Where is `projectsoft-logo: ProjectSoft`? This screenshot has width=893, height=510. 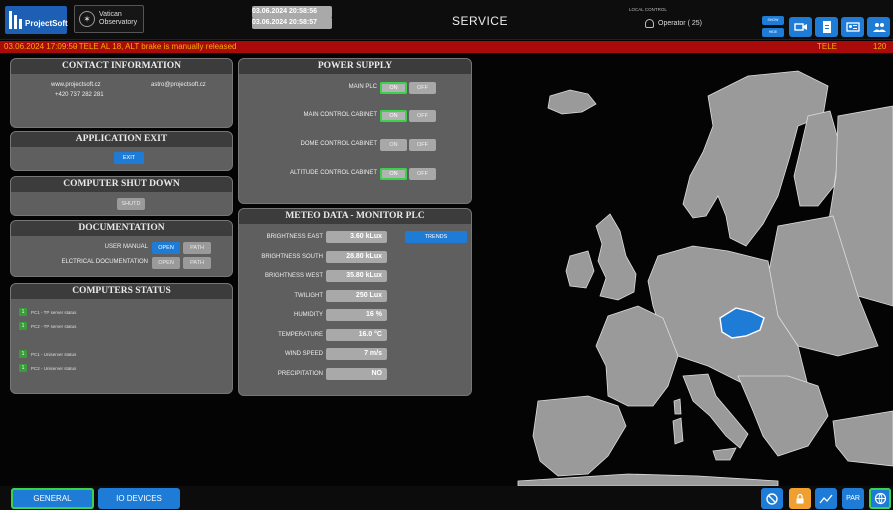 projectsoft-logo: ProjectSoft is located at coordinates (36, 20).